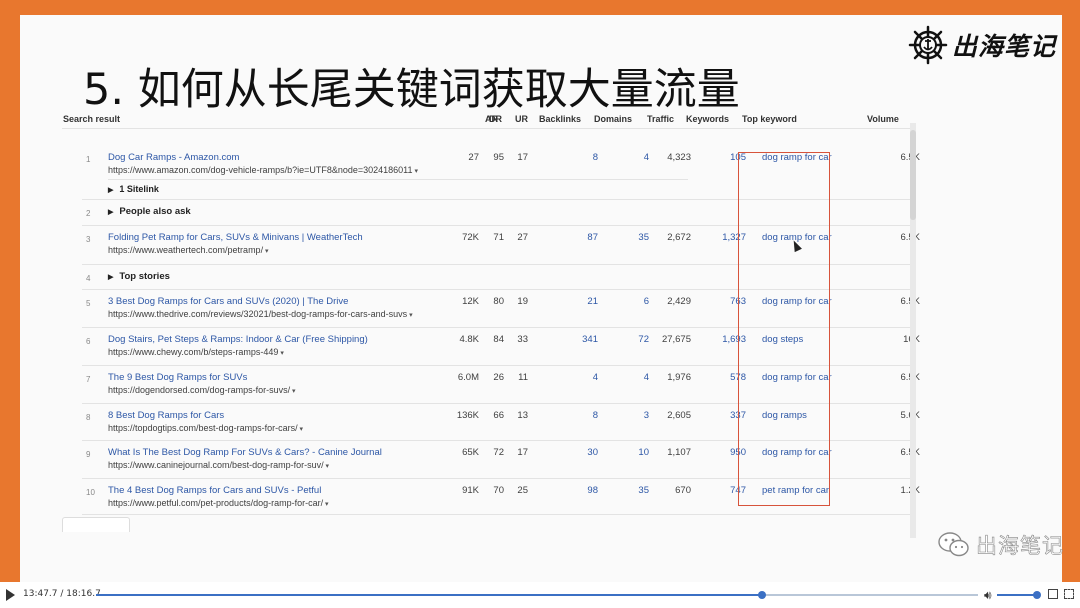 Image resolution: width=1080 pixels, height=608 pixels. What do you see at coordinates (149, 211) in the screenshot?
I see `serp-feature-toggle: ▶ People also ask` at bounding box center [149, 211].